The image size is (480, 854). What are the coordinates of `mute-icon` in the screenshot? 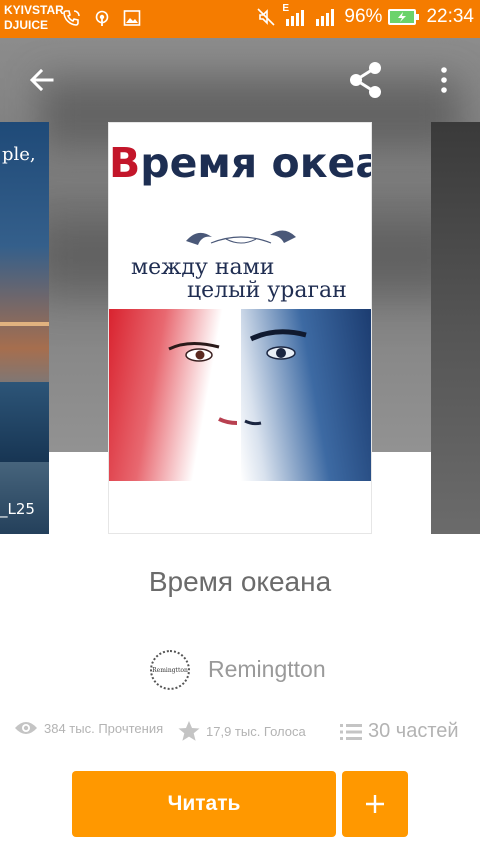 It's located at (266, 17).